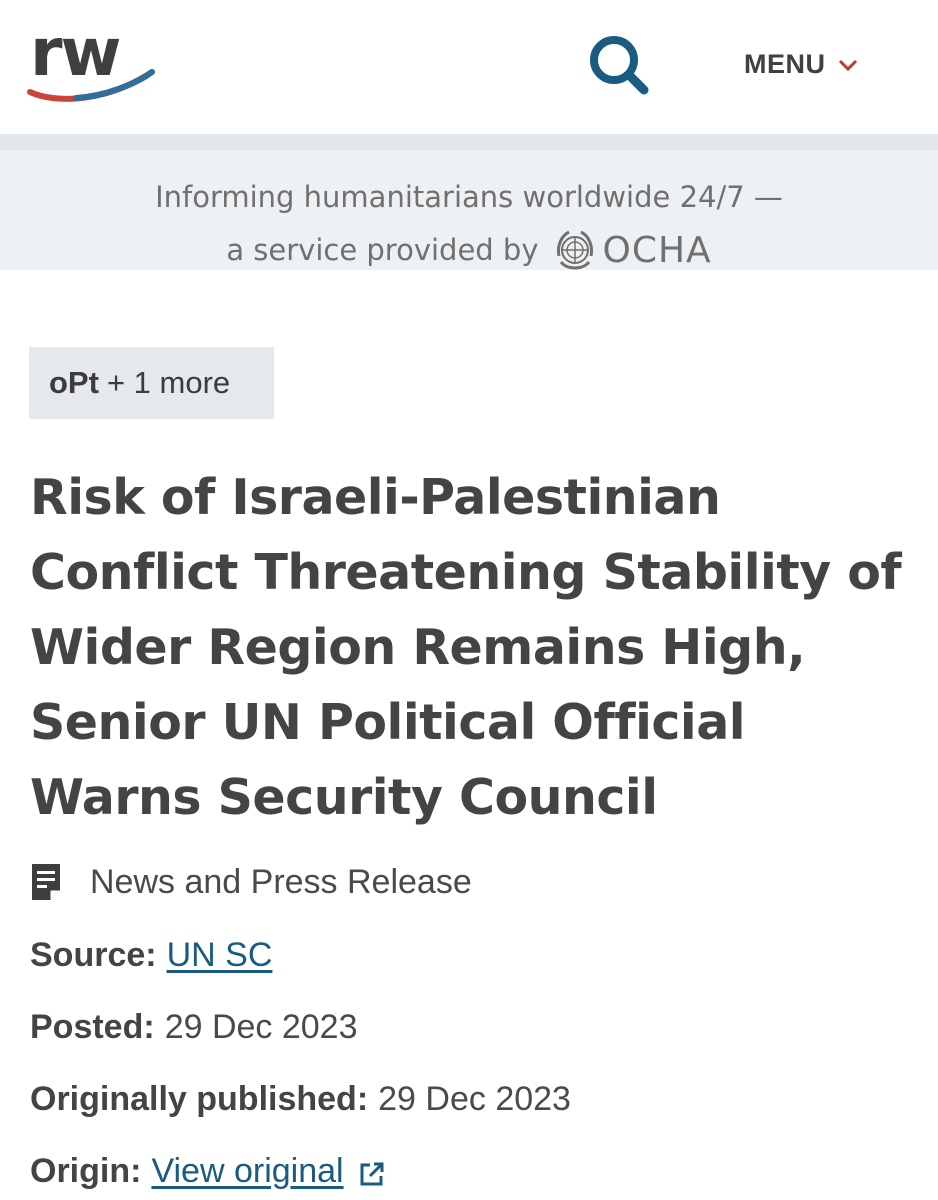  I want to click on external-link-icon, so click(372, 1174).